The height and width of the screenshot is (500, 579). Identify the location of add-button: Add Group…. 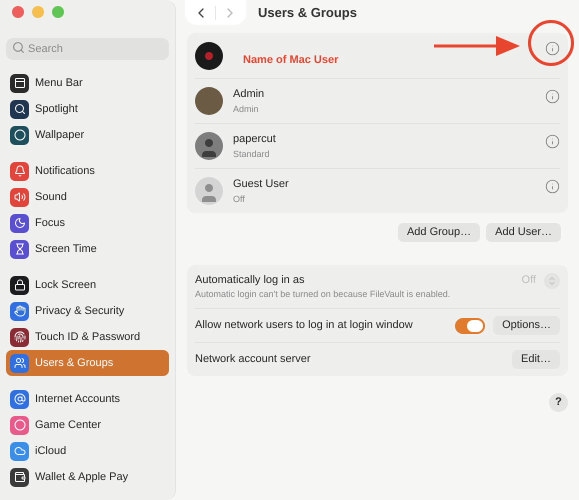
(439, 232).